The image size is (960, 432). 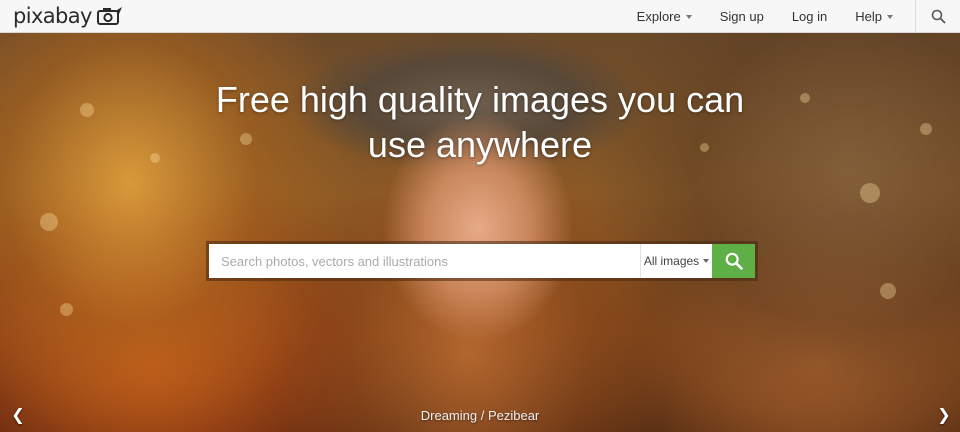 I want to click on nav-log-in-label: Log in, so click(x=809, y=16).